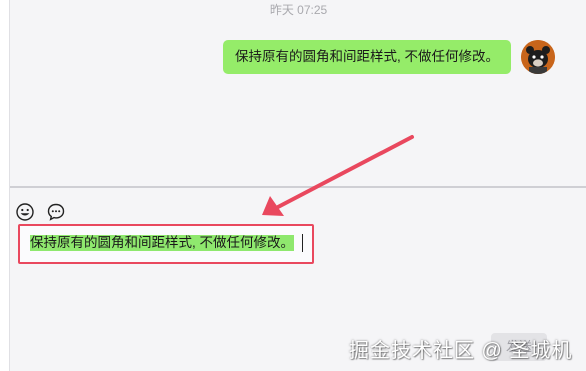 This screenshot has width=586, height=371. I want to click on selected-input-text: 保持原有的圆角和间距样式, 不做任何修改。, so click(162, 243).